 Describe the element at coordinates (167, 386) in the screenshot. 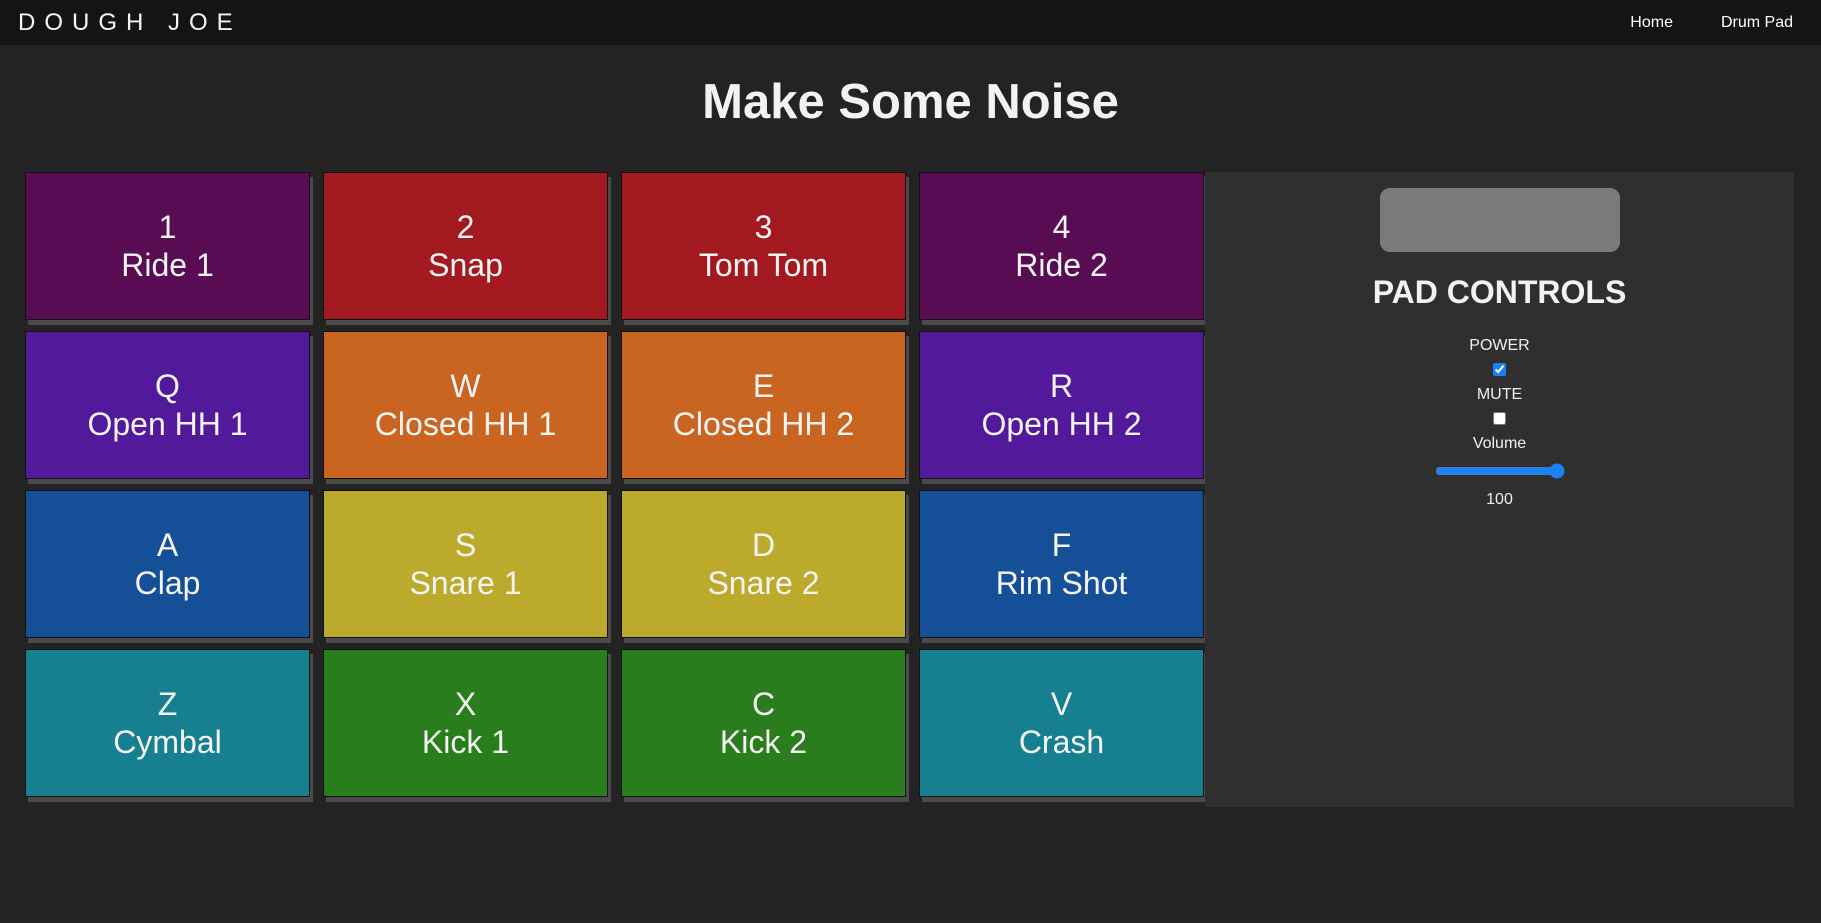

I see `drum-pad-key: Q` at that location.